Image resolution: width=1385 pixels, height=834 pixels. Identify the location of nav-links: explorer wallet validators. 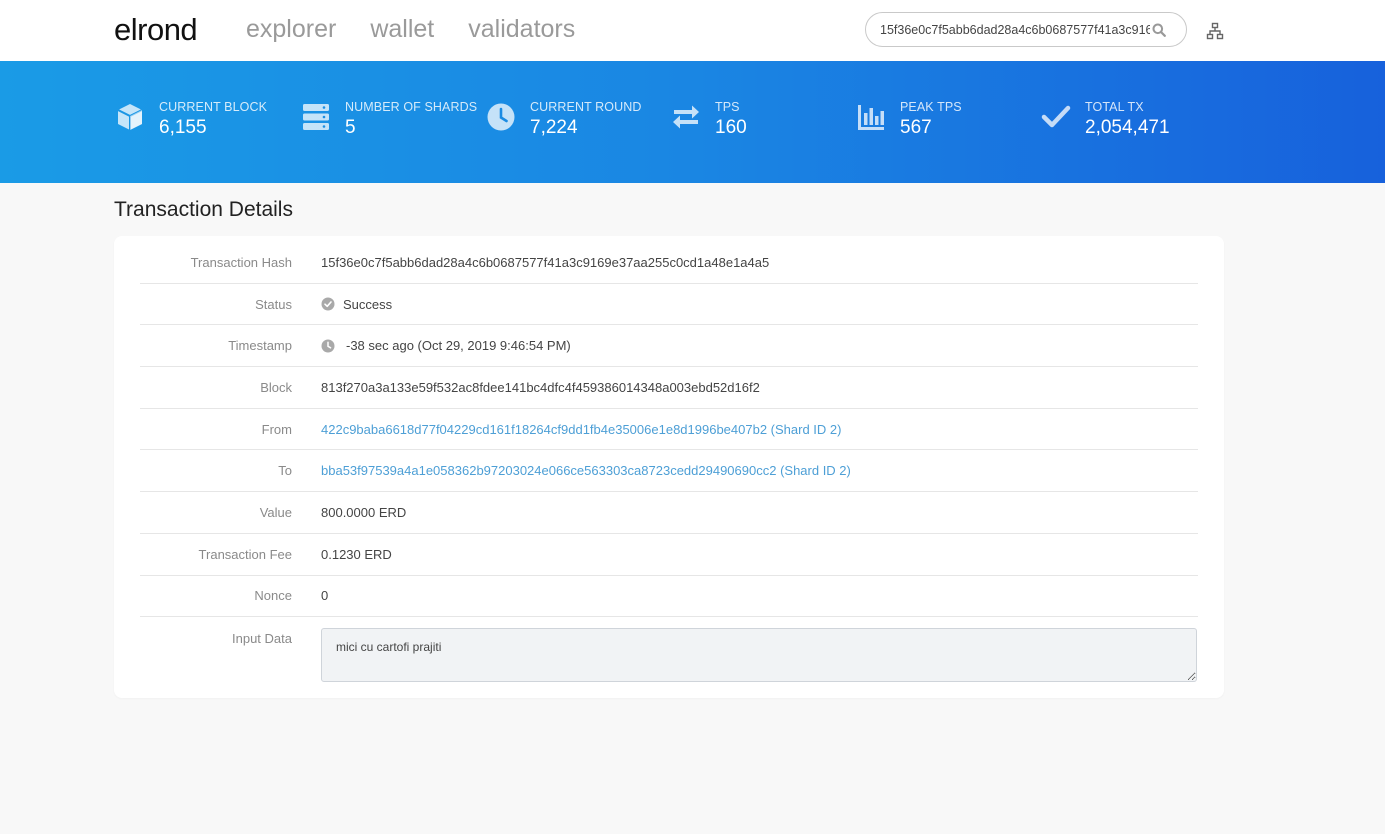
(410, 29).